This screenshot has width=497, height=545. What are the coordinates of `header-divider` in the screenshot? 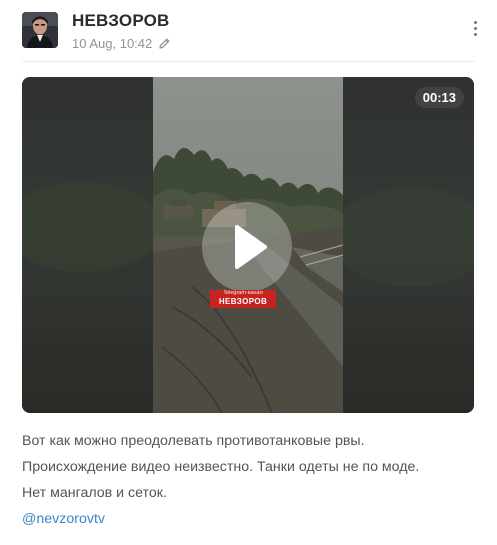 It's located at (248, 61).